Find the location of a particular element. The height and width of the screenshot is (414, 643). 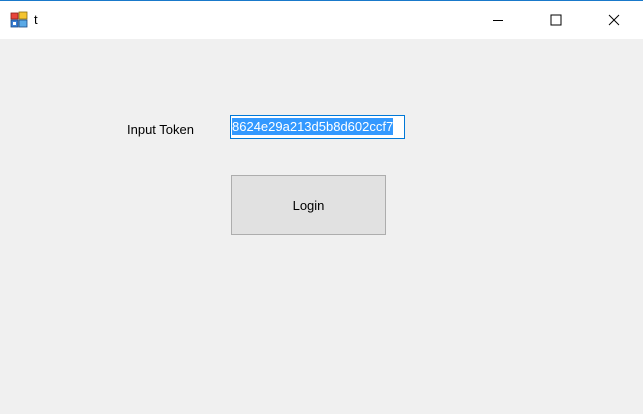

close-icon is located at coordinates (614, 20).